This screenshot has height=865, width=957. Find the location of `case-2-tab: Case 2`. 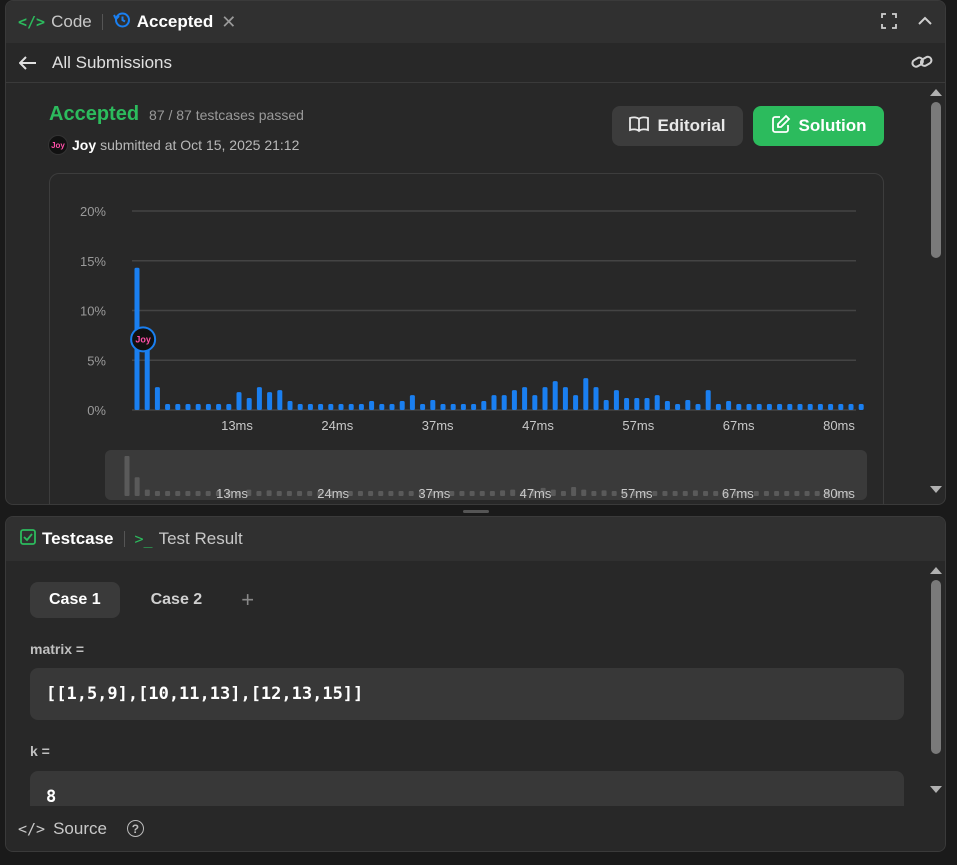

case-2-tab: Case 2 is located at coordinates (177, 600).